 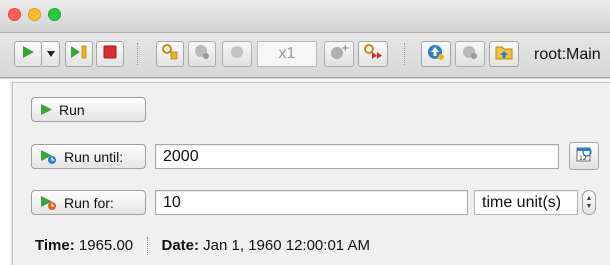 I want to click on run-for-button: Run for:, so click(x=88, y=202).